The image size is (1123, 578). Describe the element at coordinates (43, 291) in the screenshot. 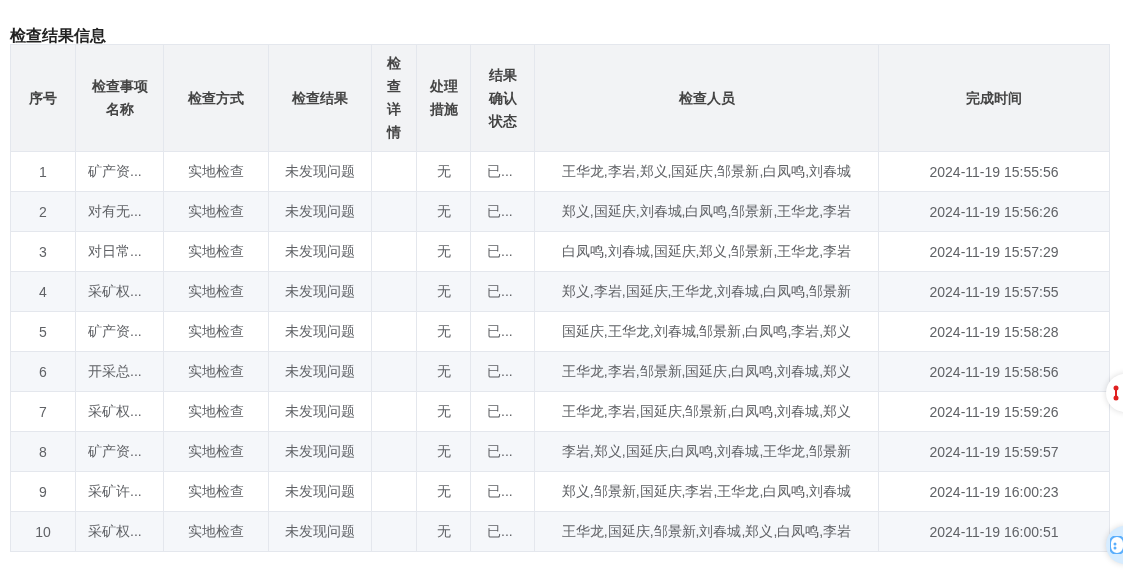

I see `table-cell: 4` at that location.